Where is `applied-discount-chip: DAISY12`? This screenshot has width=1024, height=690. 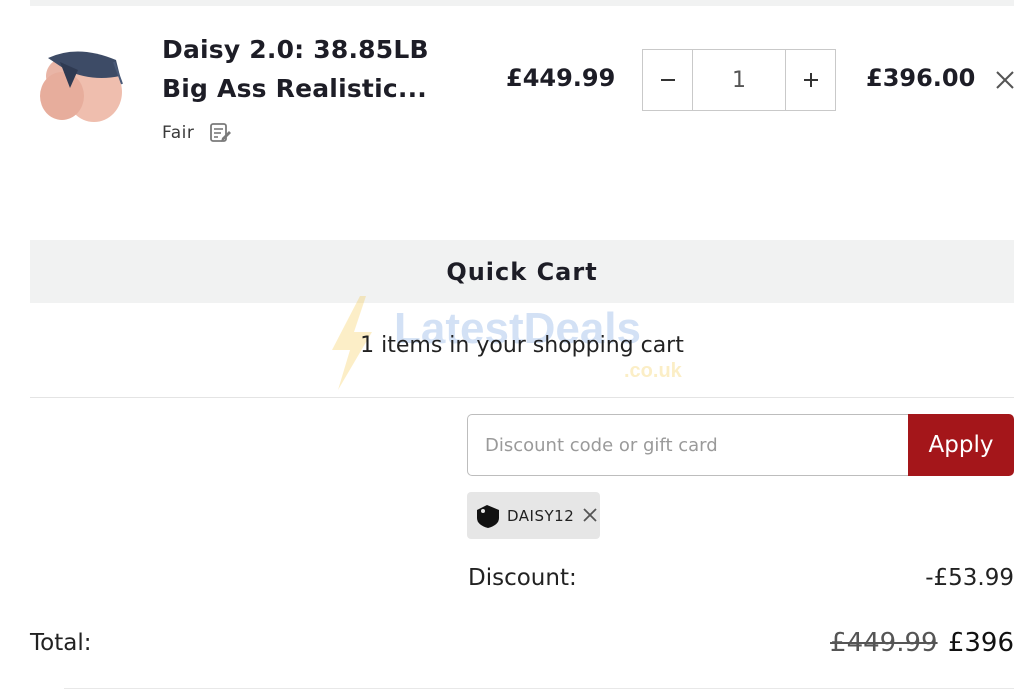 applied-discount-chip: DAISY12 is located at coordinates (533, 515).